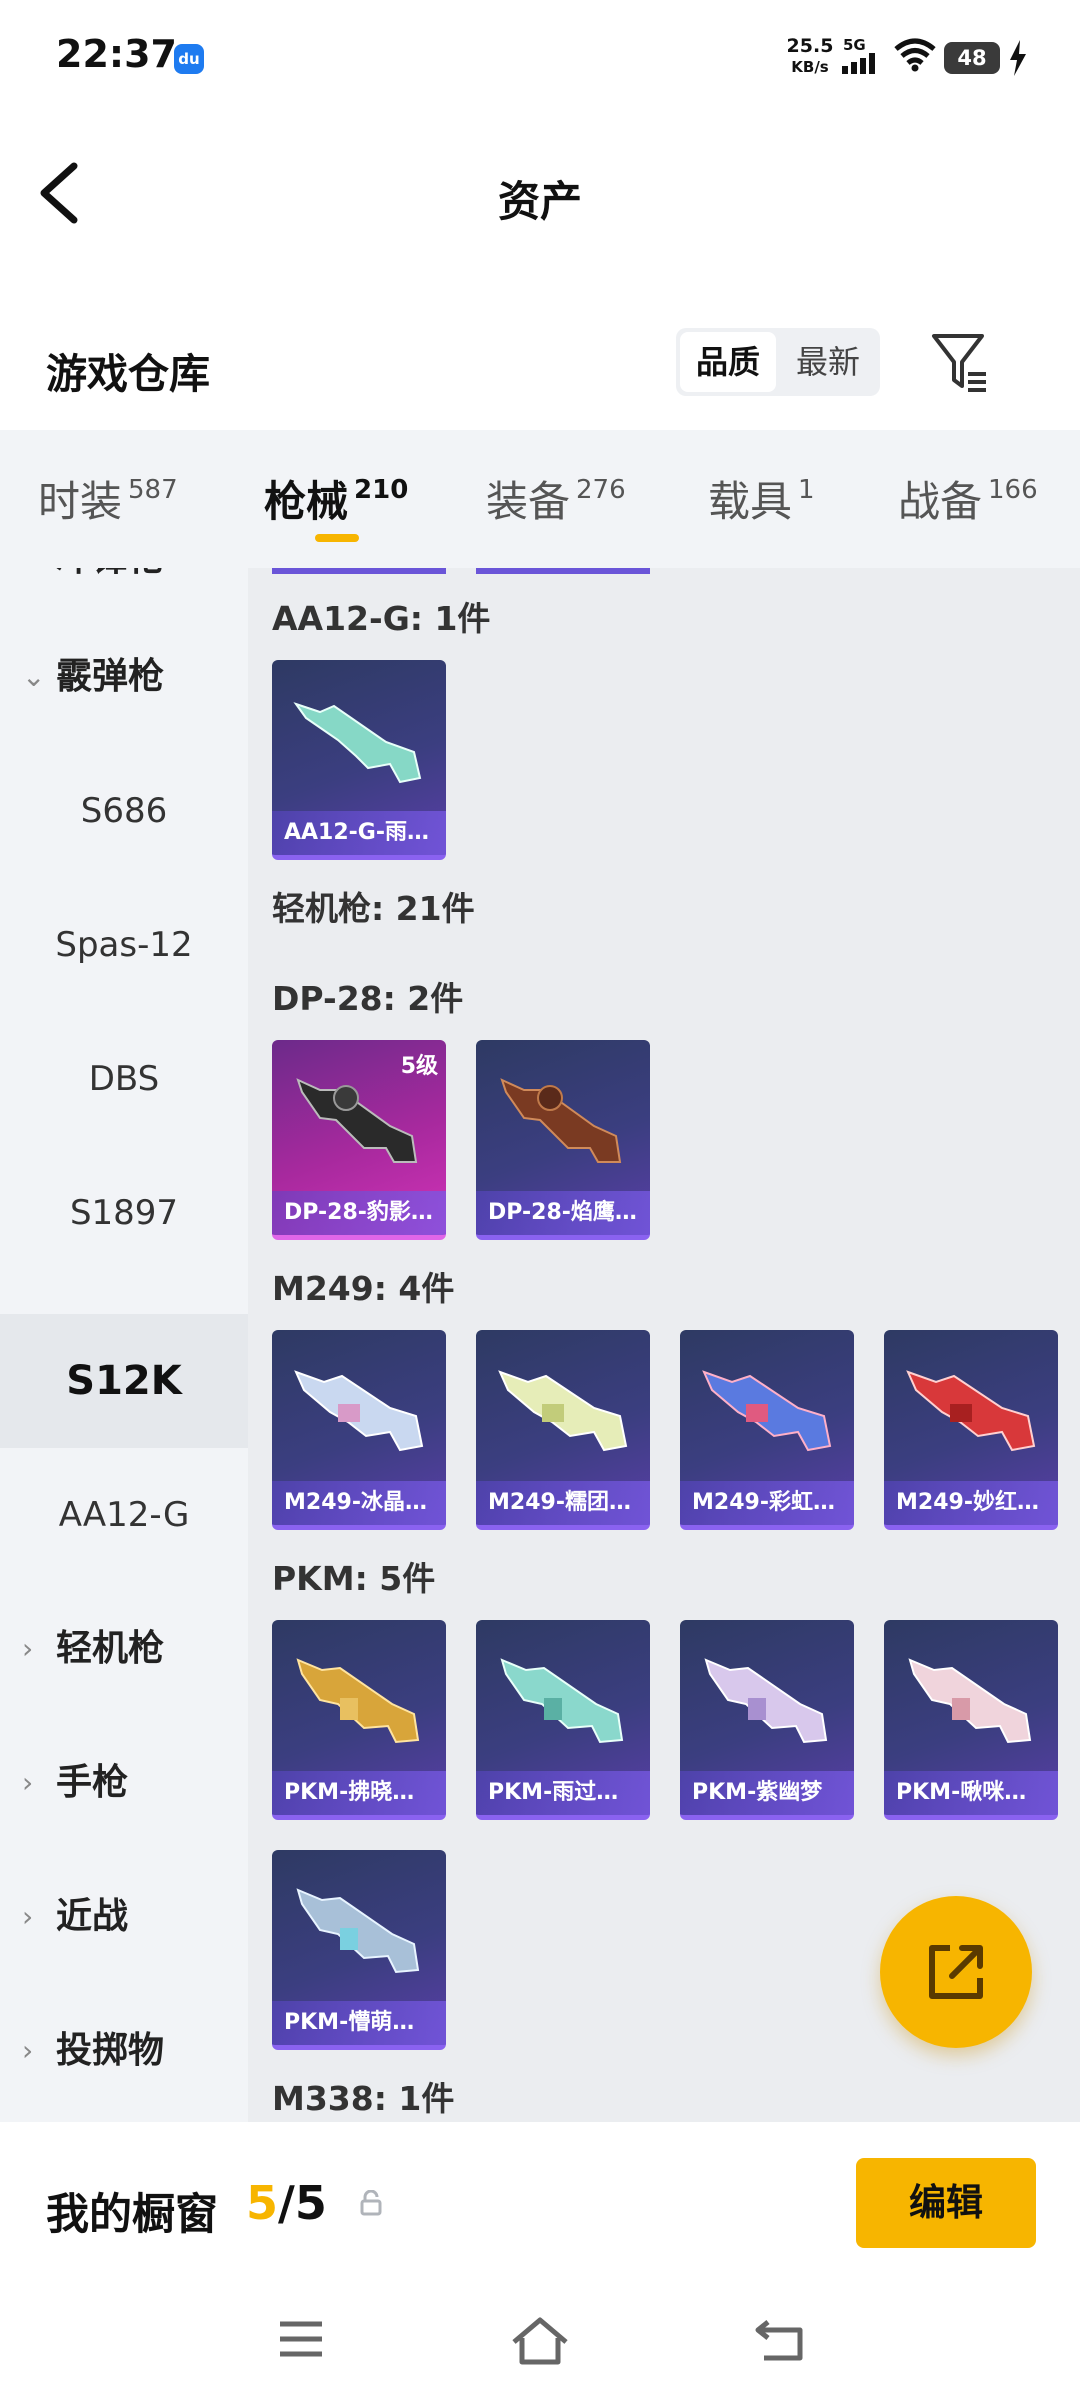 Image resolution: width=1080 pixels, height=2400 pixels. Describe the element at coordinates (110, 676) in the screenshot. I see `sidebar-item-label: 霰弹枪` at that location.